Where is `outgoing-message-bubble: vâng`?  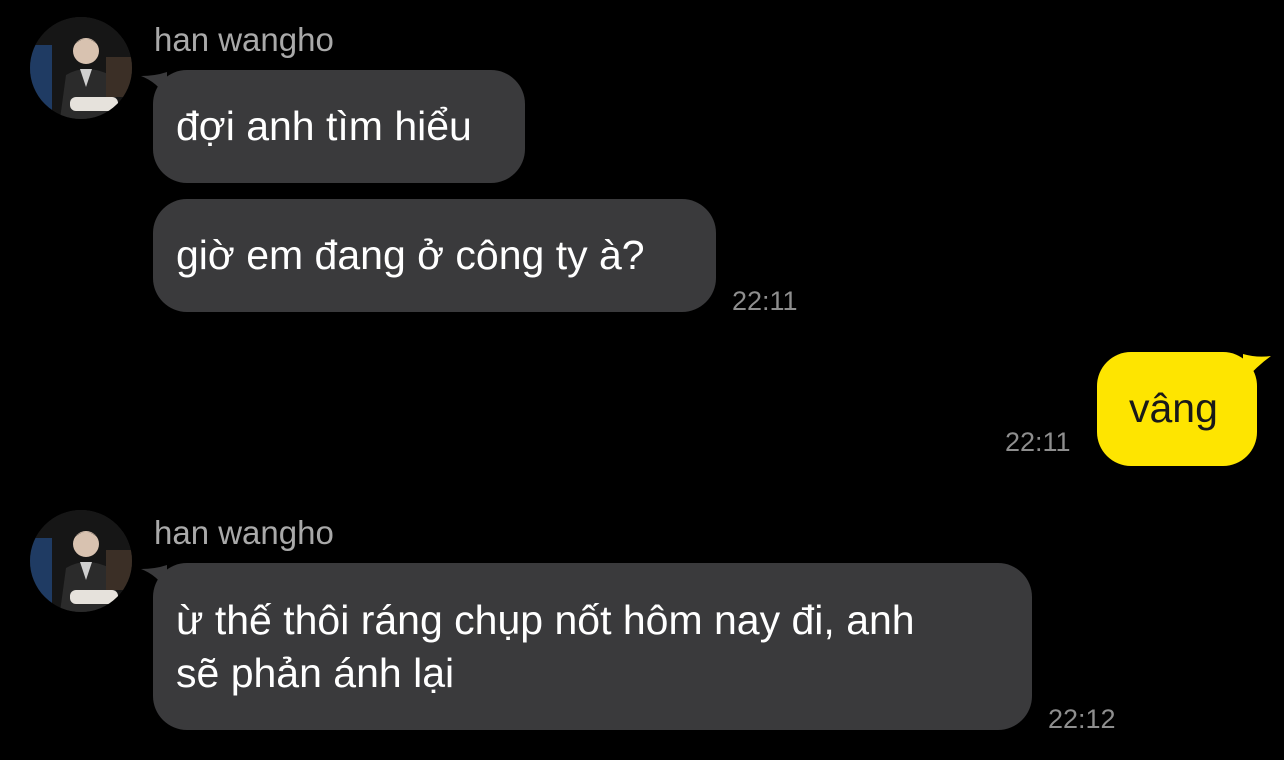 outgoing-message-bubble: vâng is located at coordinates (1184, 409).